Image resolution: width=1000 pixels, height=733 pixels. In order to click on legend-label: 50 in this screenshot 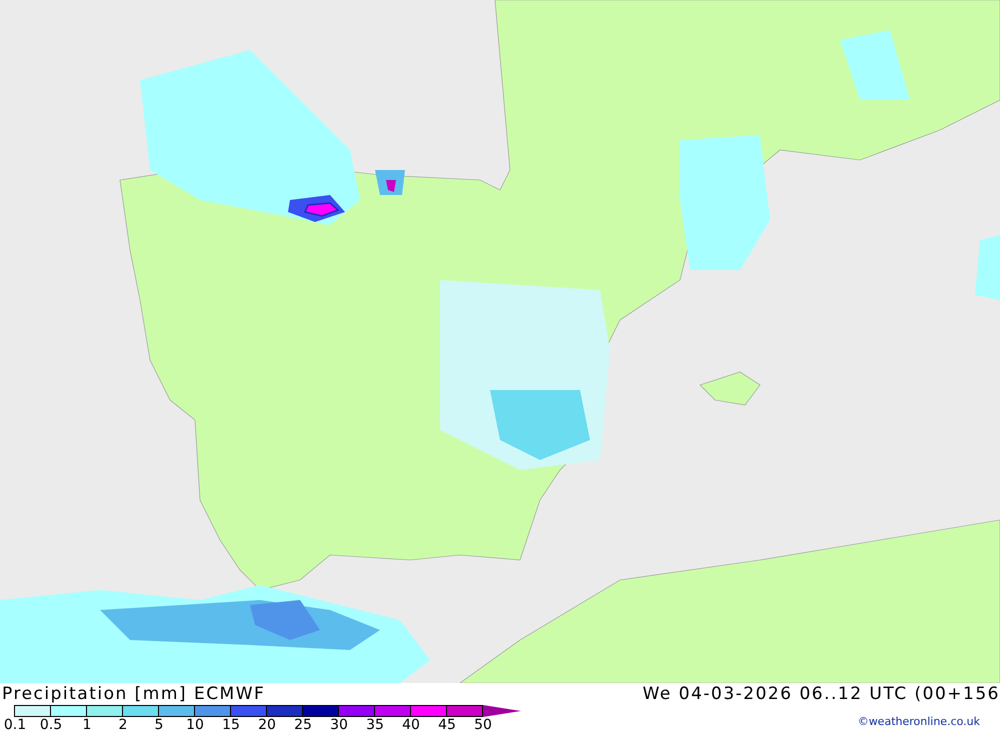, I will do `click(483, 725)`.